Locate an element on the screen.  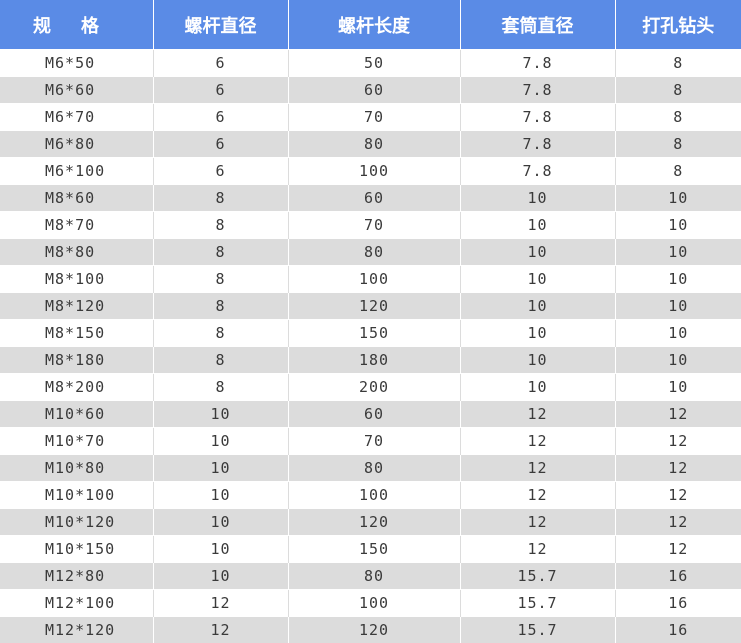
cell-spec: M6*60 is located at coordinates (77, 90).